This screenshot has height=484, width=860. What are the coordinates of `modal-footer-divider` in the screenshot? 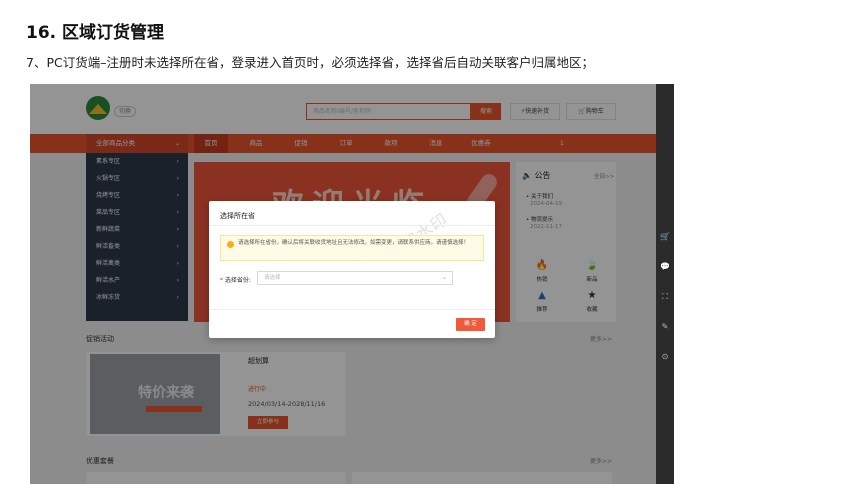 It's located at (352, 309).